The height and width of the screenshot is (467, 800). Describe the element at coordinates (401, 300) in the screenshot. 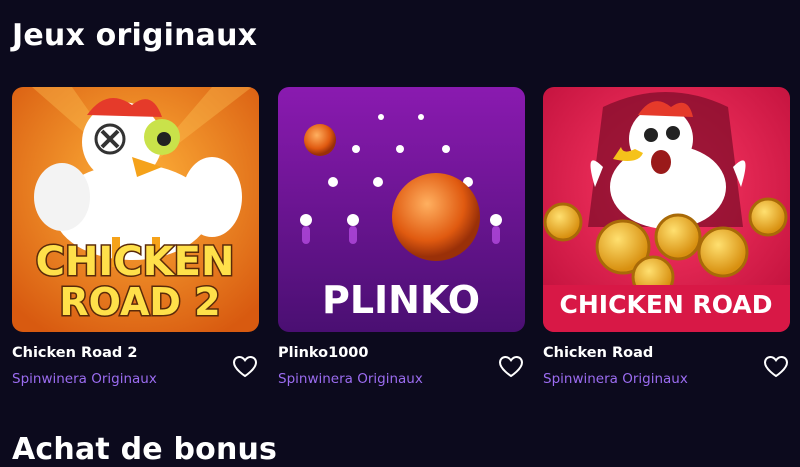

I see `art-text-line1: PLINKO` at that location.